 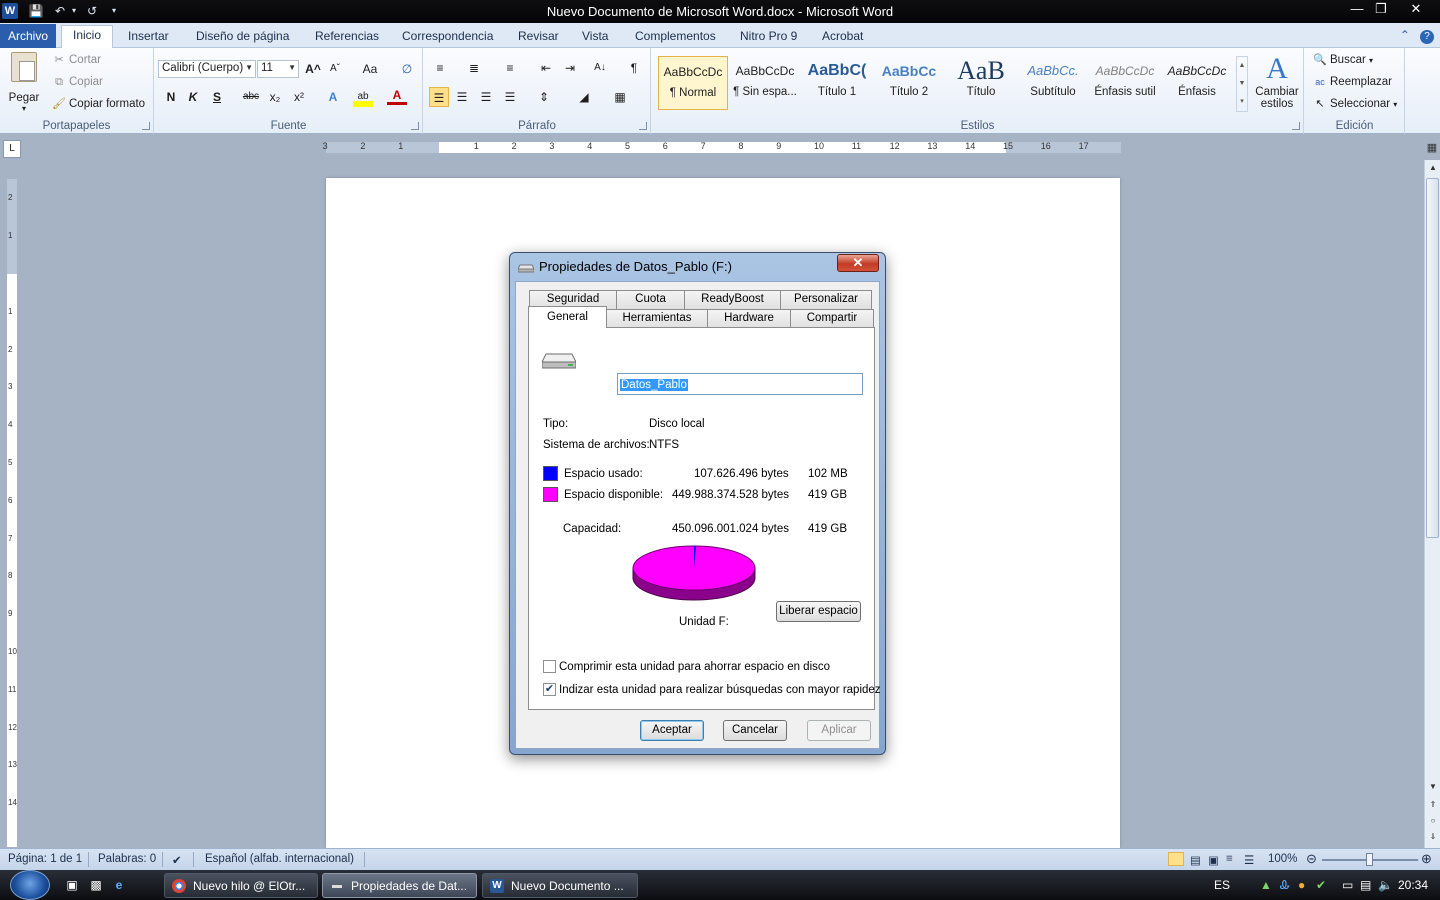 What do you see at coordinates (538, 37) in the screenshot?
I see `tab-revisar: Revisar` at bounding box center [538, 37].